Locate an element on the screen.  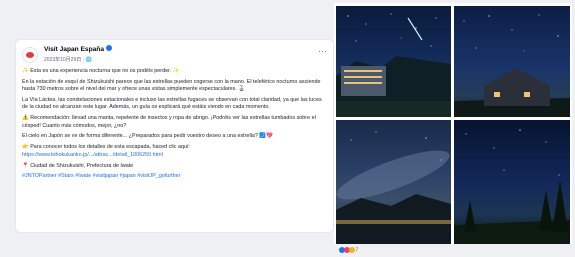
reactions-bar: 7 is located at coordinates (348, 250).